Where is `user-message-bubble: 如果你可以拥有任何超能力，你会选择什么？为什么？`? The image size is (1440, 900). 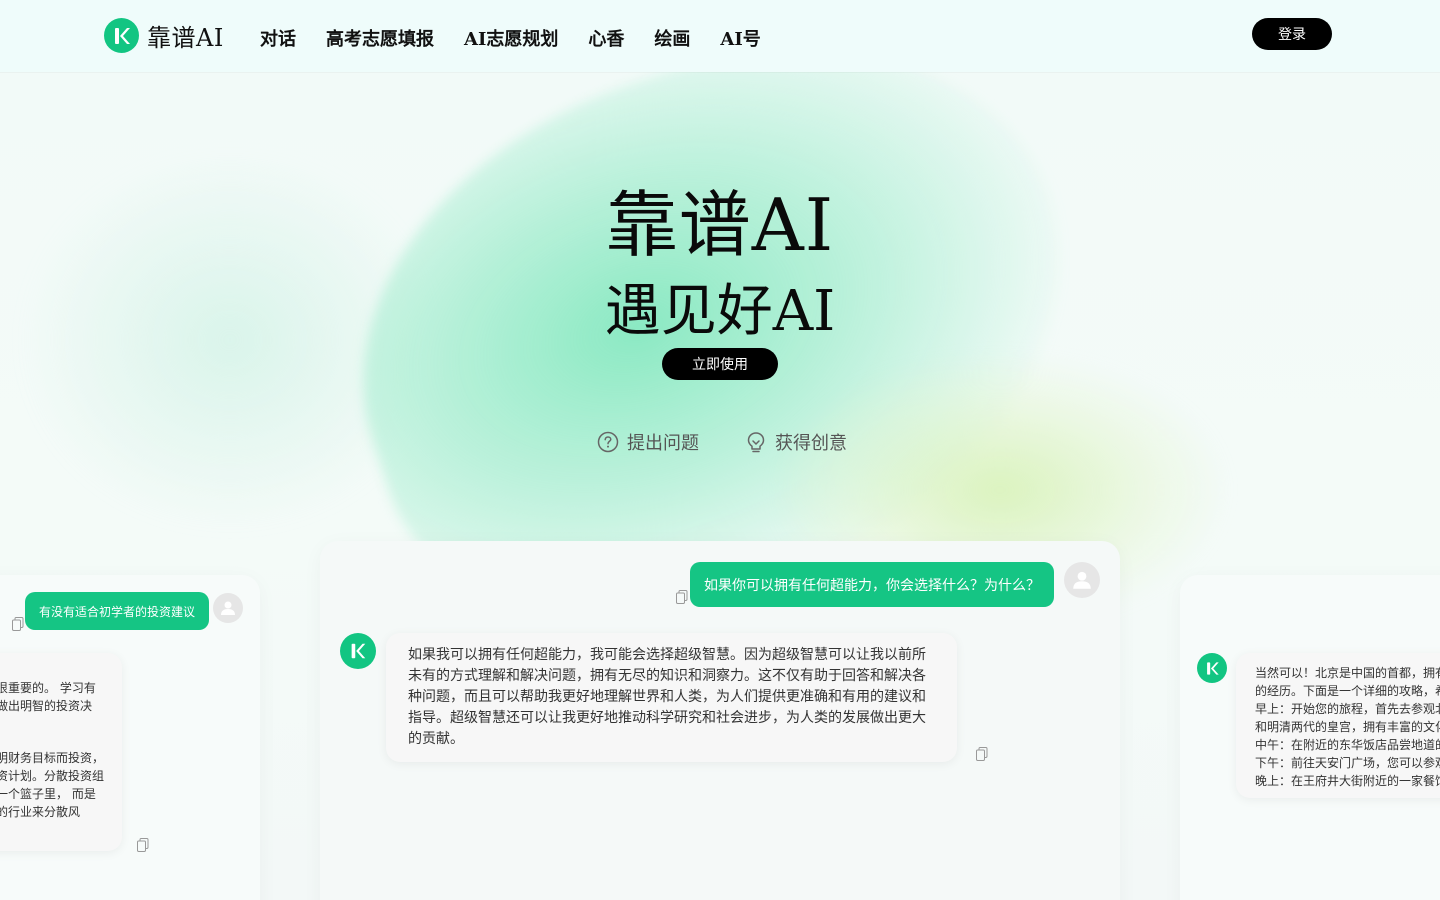 user-message-bubble: 如果你可以拥有任何超能力，你会选择什么？为什么？ is located at coordinates (872, 584).